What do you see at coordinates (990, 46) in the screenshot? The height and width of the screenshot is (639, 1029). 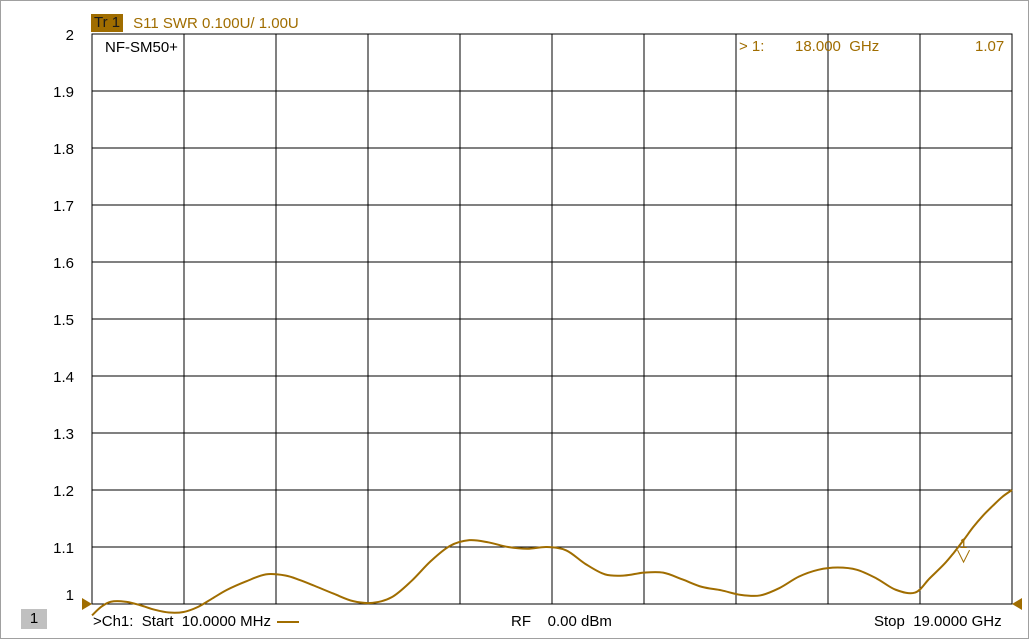 I see `marker-readout-value: 1.07` at bounding box center [990, 46].